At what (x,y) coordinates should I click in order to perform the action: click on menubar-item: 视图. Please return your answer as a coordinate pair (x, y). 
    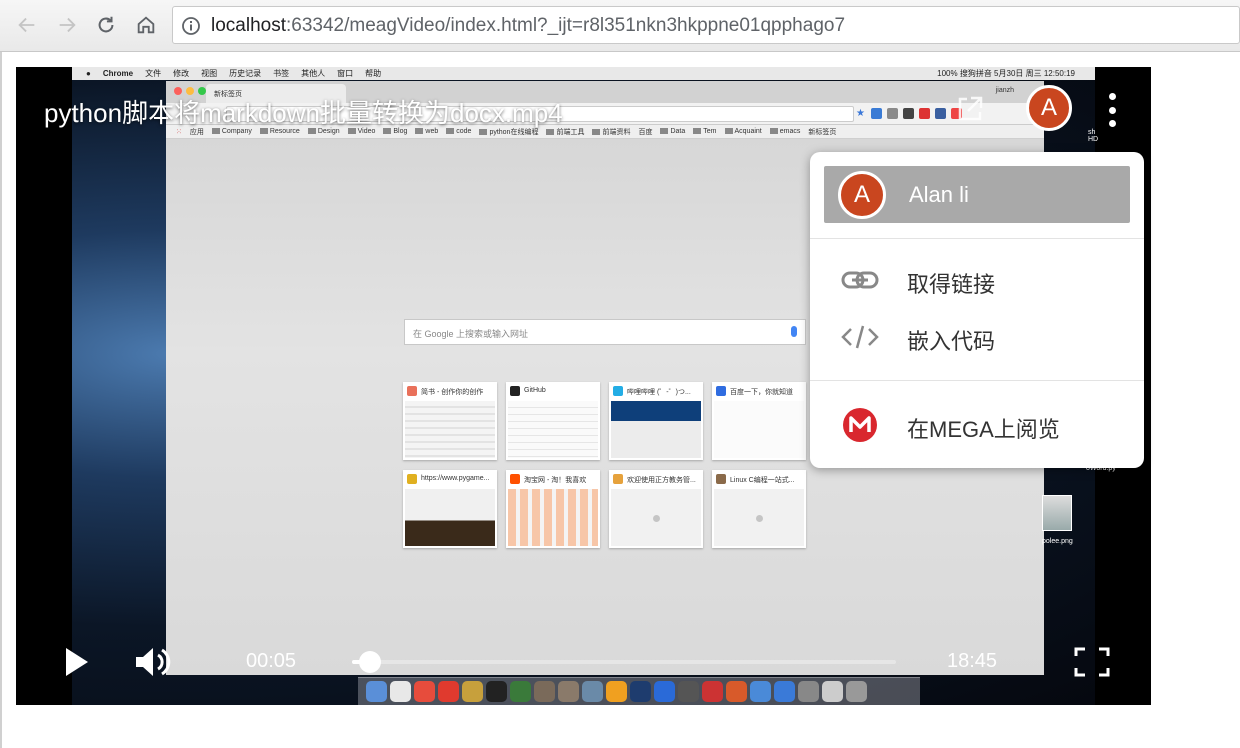
    Looking at the image, I should click on (209, 73).